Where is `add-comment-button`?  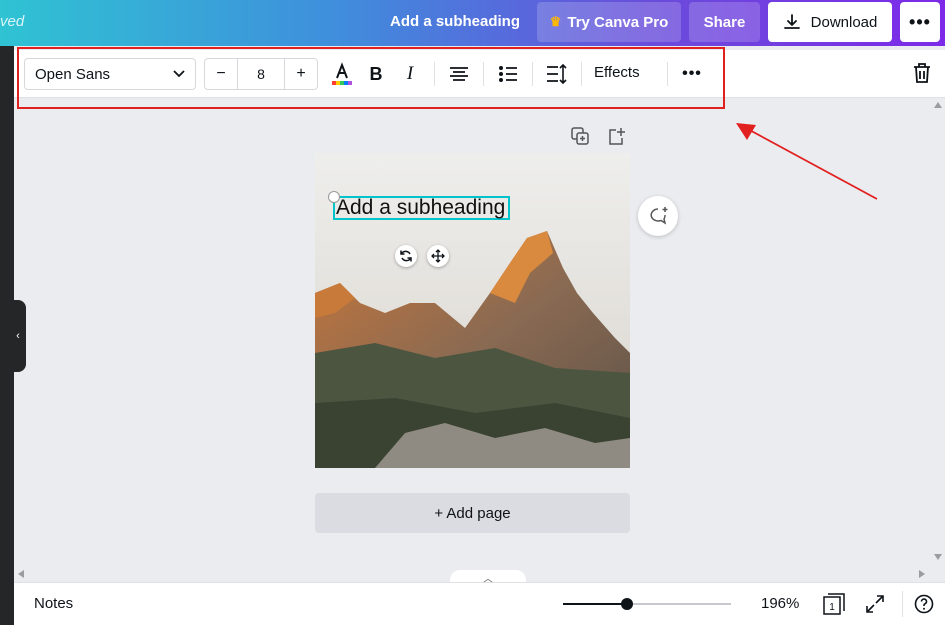
add-comment-button is located at coordinates (658, 216).